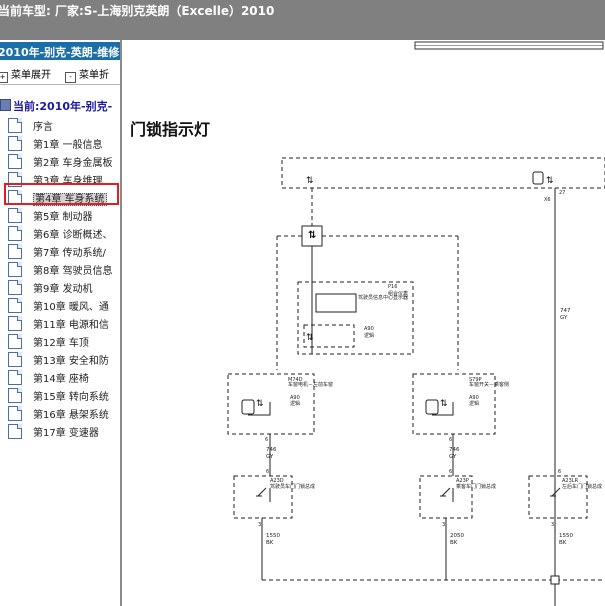 The height and width of the screenshot is (606, 605). I want to click on pin-6c: 6, so click(267, 472).